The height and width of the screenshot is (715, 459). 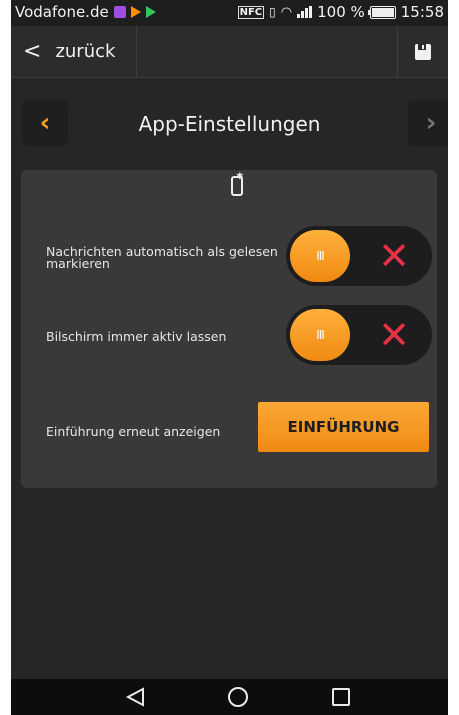 What do you see at coordinates (251, 12) in the screenshot?
I see `nfc-icon: NFC` at bounding box center [251, 12].